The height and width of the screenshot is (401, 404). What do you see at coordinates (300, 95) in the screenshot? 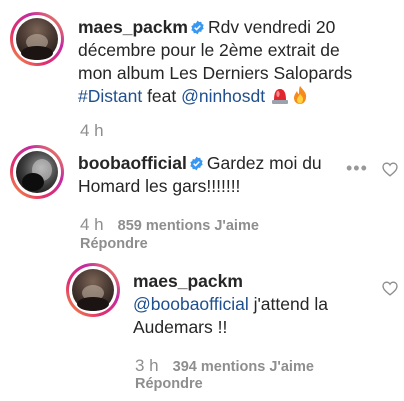
I see `fire-emoji` at bounding box center [300, 95].